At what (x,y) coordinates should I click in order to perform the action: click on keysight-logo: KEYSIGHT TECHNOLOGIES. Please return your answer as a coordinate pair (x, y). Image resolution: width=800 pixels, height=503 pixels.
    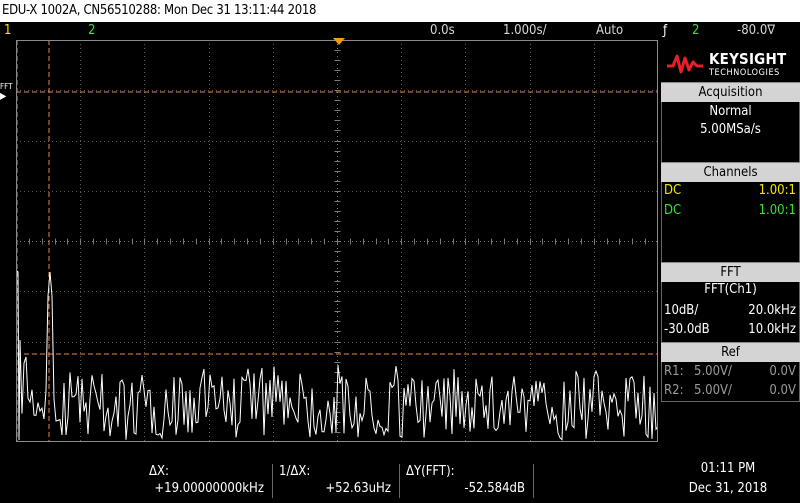
    Looking at the image, I should click on (730, 63).